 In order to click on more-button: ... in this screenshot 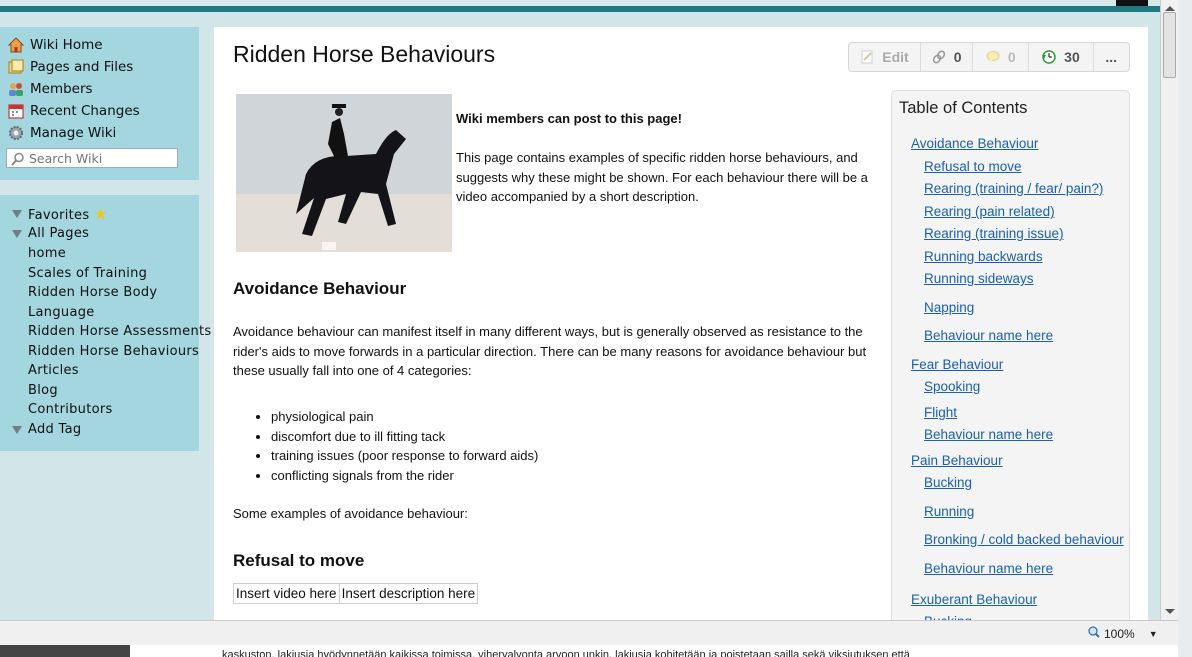, I will do `click(1111, 57)`.